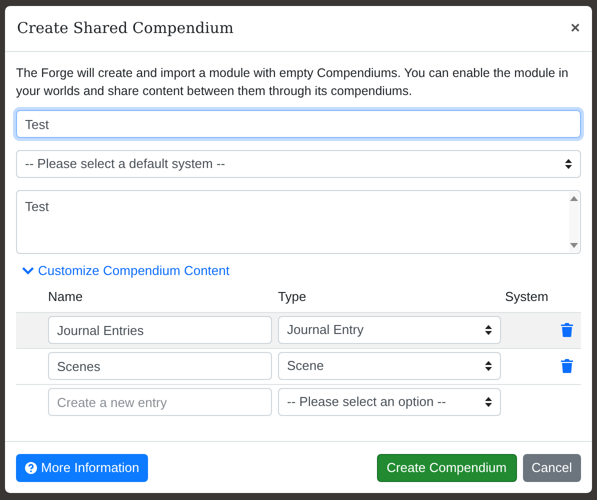 The width and height of the screenshot is (597, 500). What do you see at coordinates (575, 28) in the screenshot?
I see `close-button: ×` at bounding box center [575, 28].